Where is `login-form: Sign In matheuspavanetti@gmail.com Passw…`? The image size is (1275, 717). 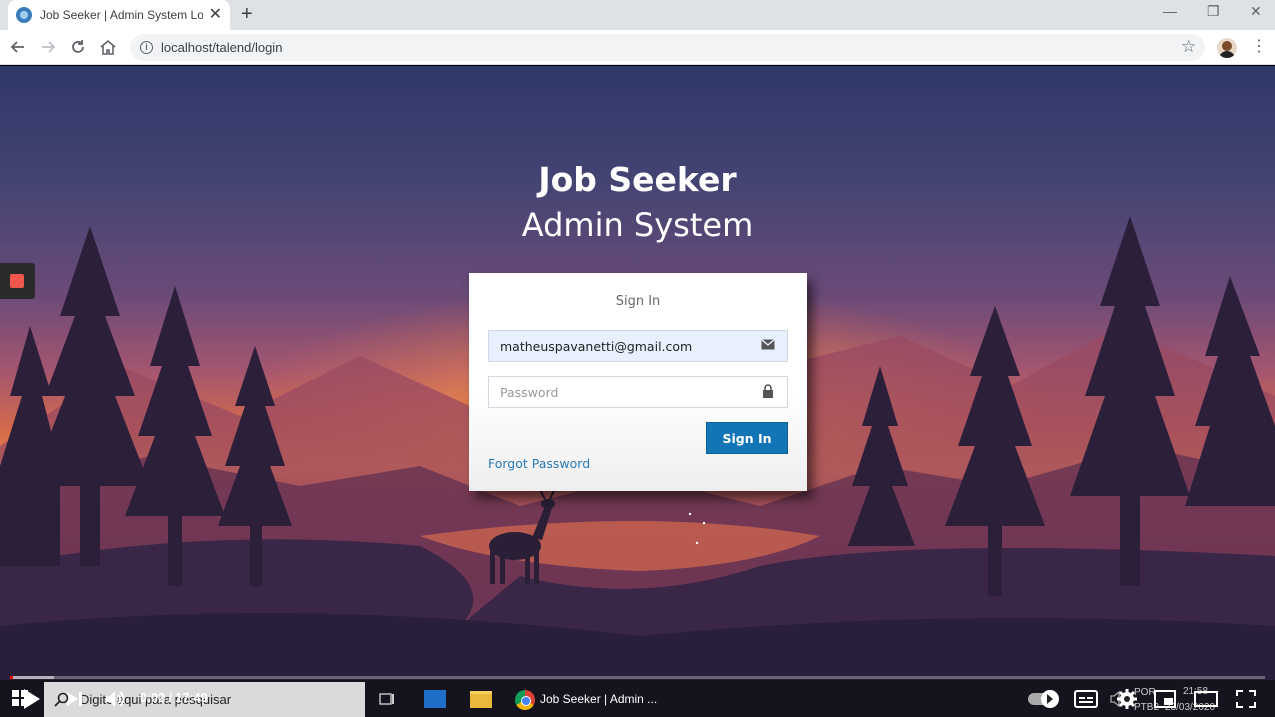 login-form: Sign In matheuspavanetti@gmail.com Passw… is located at coordinates (638, 382).